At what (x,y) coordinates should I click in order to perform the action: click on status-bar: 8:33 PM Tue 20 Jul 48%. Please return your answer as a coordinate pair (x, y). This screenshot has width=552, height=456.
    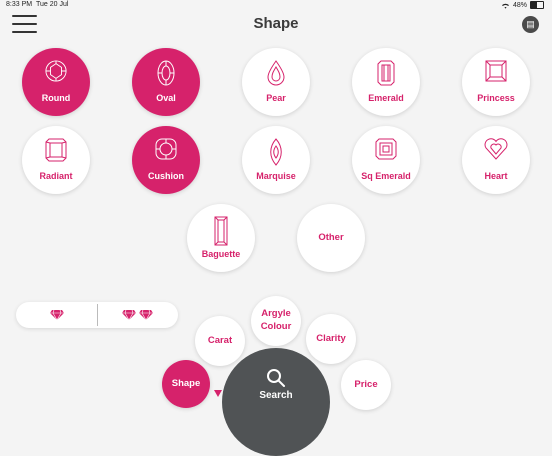
    Looking at the image, I should click on (276, 6).